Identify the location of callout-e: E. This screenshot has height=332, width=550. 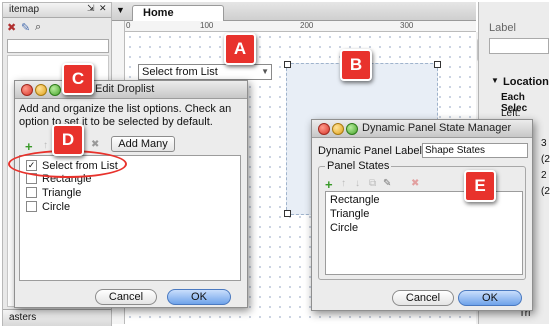
(480, 186).